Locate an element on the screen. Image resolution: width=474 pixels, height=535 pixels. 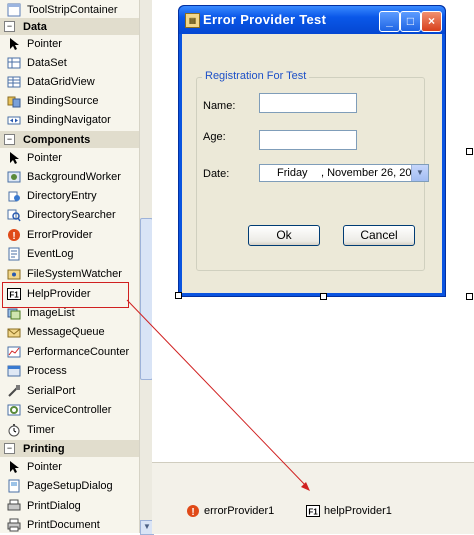
messagequeue-icon is located at coordinates (14, 332).